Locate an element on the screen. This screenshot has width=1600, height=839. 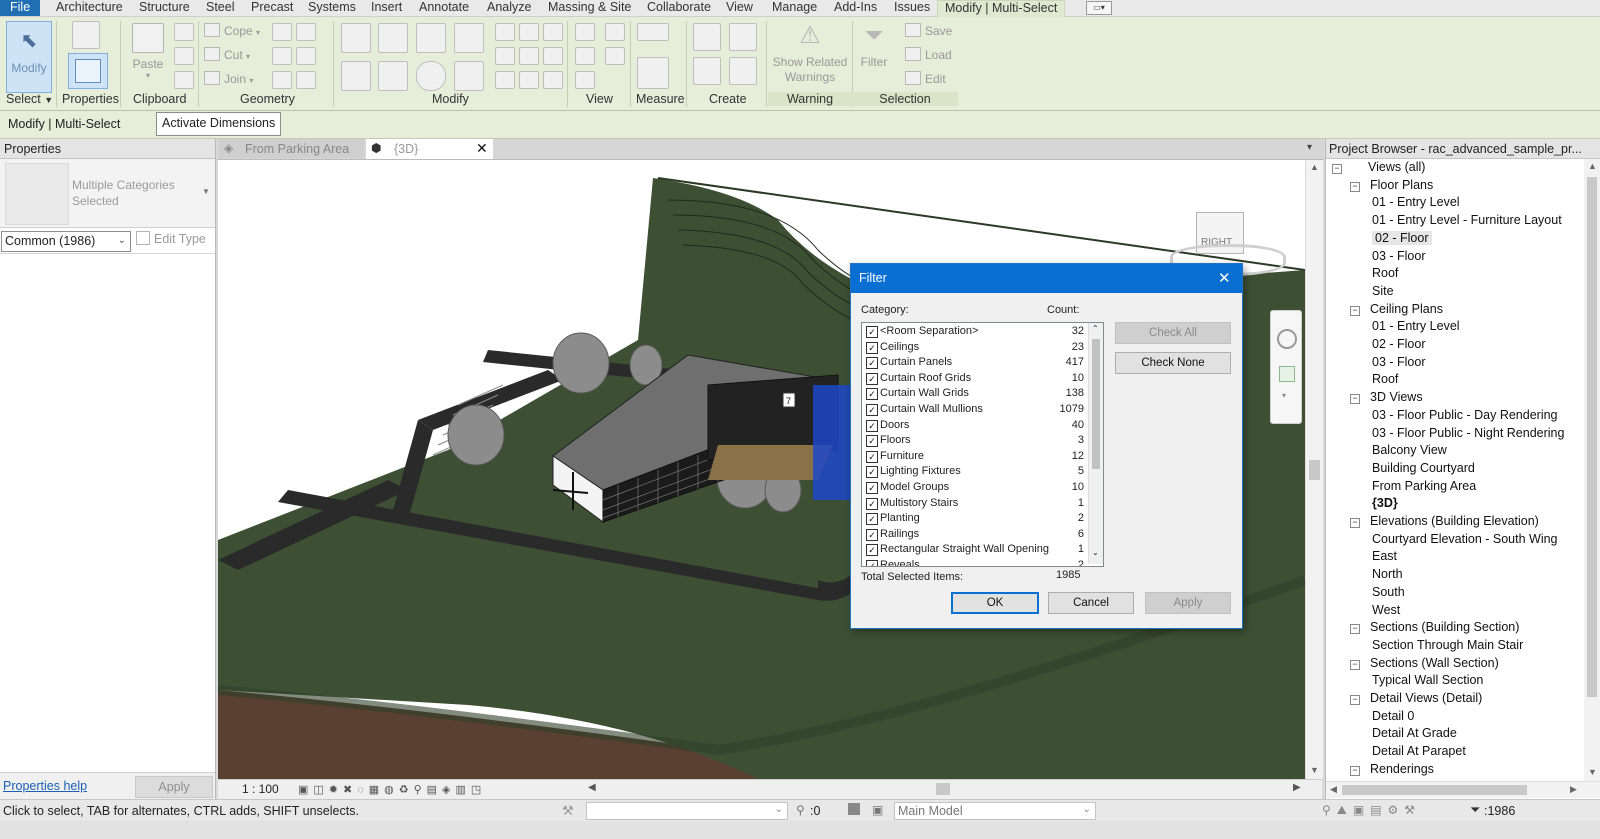
wall-joins-icon is located at coordinates (282, 56).